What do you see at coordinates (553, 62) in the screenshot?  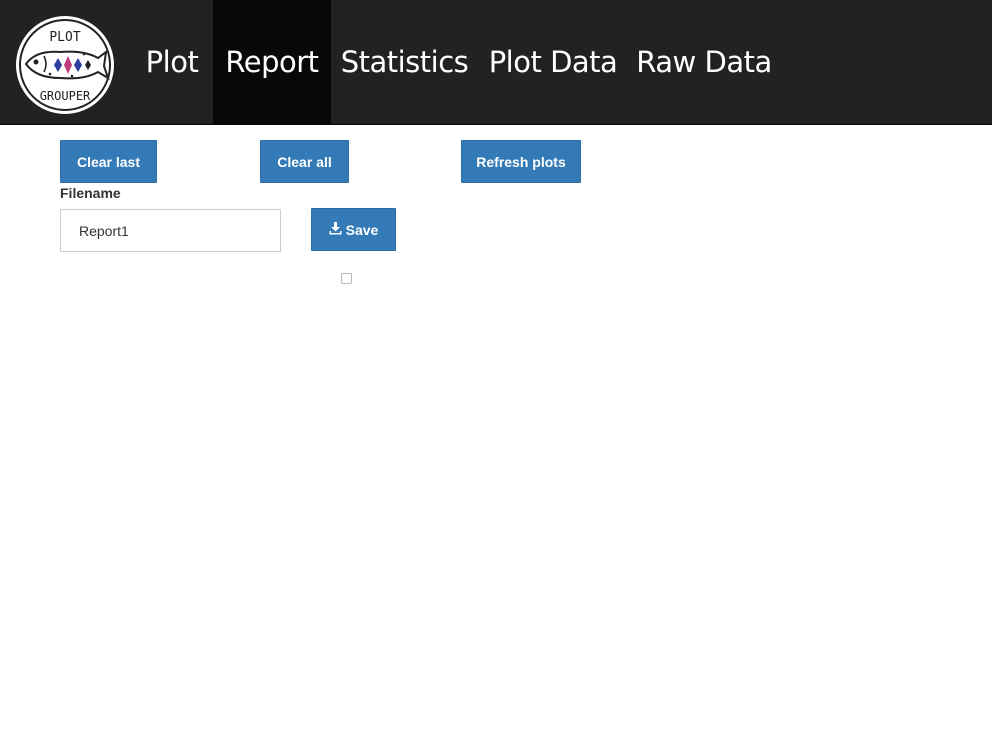 I see `tab-plot-data: Plot Data` at bounding box center [553, 62].